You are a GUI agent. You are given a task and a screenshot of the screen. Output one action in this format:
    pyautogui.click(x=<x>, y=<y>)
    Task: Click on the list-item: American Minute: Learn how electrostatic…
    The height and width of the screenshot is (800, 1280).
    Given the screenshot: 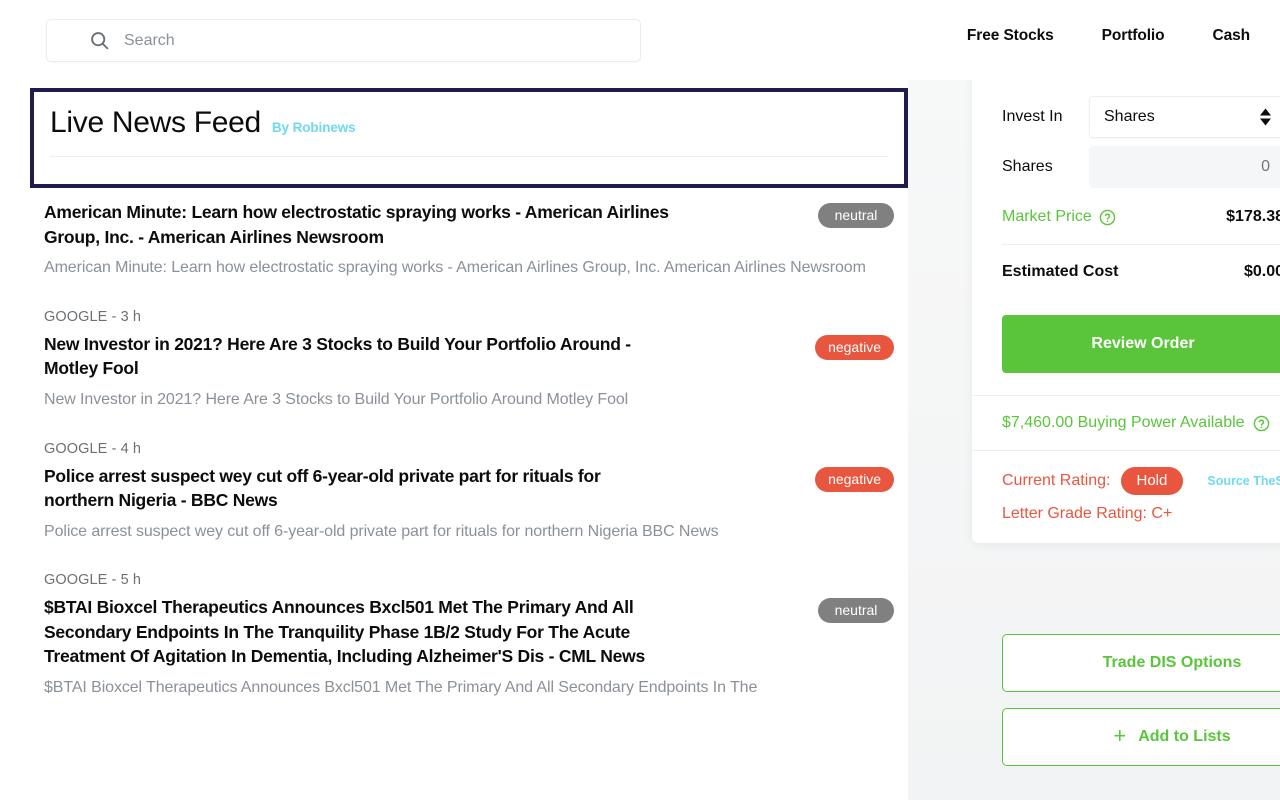 What is the action you would take?
    pyautogui.click(x=470, y=240)
    